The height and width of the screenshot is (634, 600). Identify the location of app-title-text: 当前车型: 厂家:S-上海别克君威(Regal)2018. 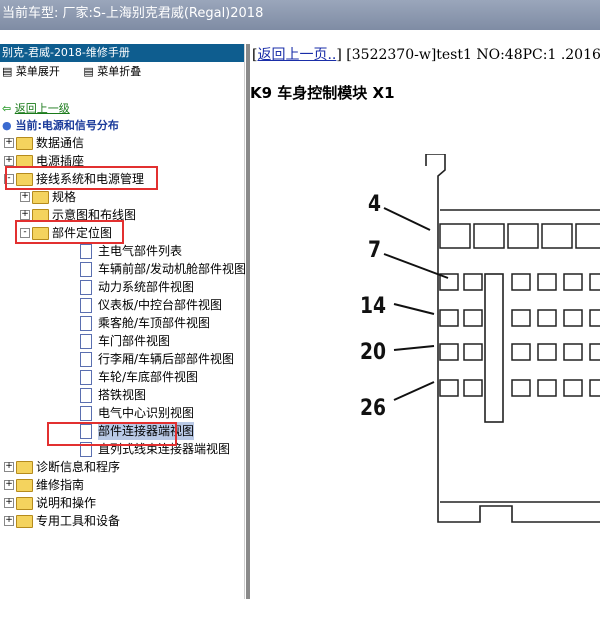
(133, 13).